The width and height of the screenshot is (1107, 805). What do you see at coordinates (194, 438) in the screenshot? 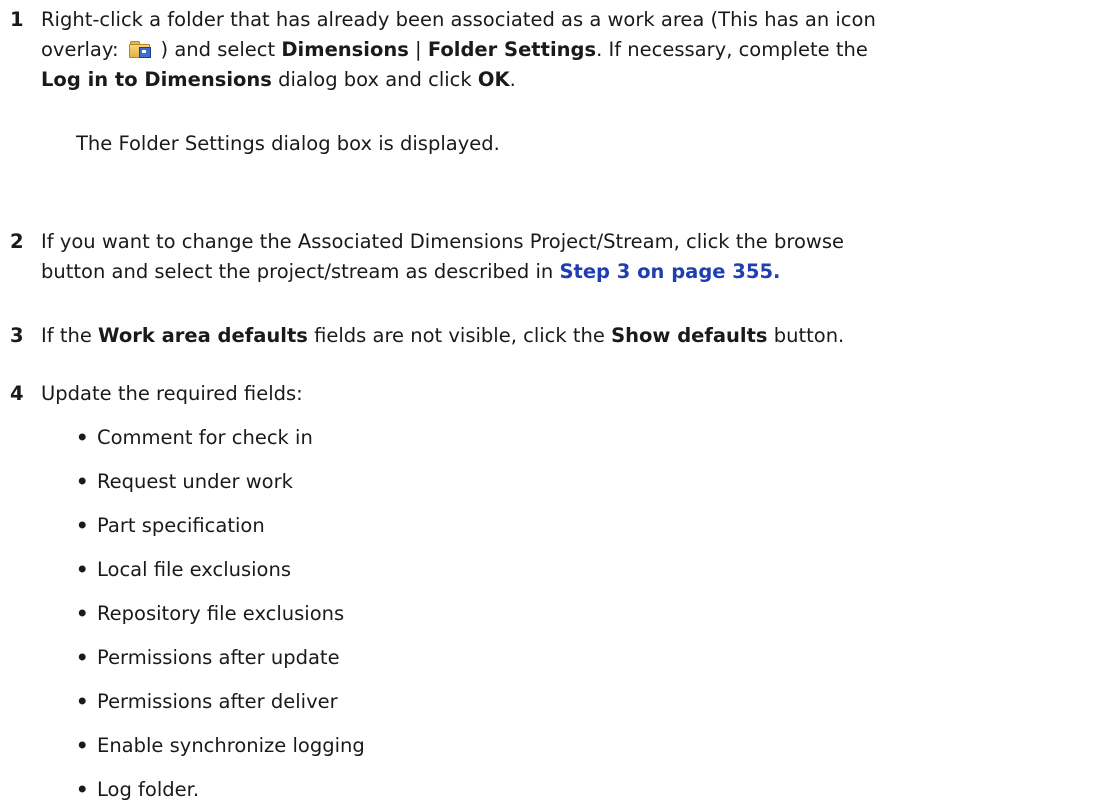
I see `list-item: • Comment for check in` at bounding box center [194, 438].